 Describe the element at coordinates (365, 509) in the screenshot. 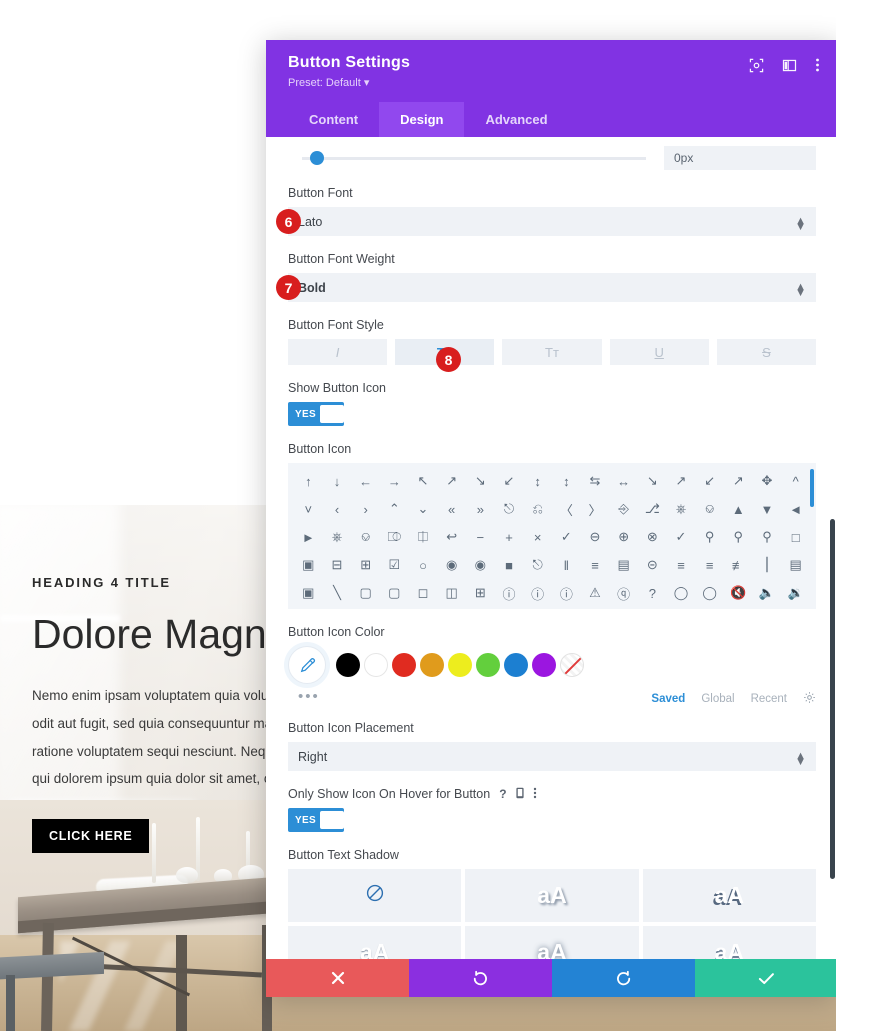

I see `chevron-right-icon: ›` at that location.